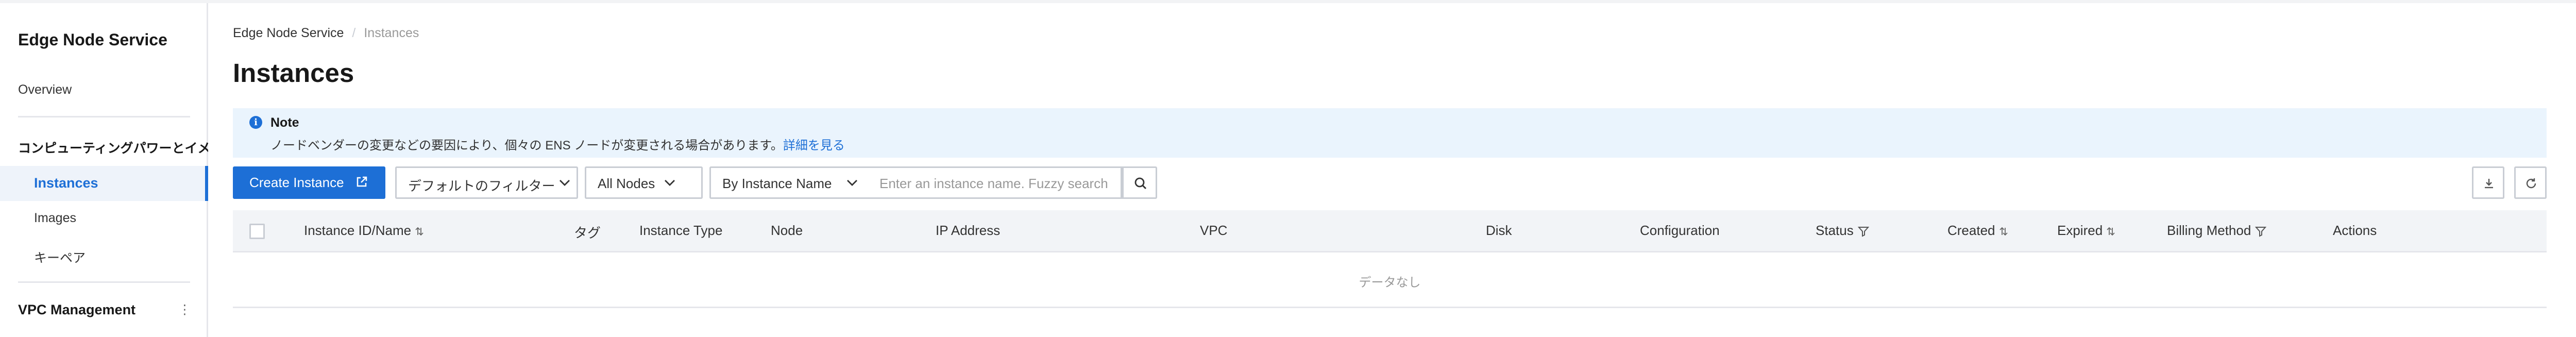  Describe the element at coordinates (1680, 230) in the screenshot. I see `column-header: Configuration` at that location.